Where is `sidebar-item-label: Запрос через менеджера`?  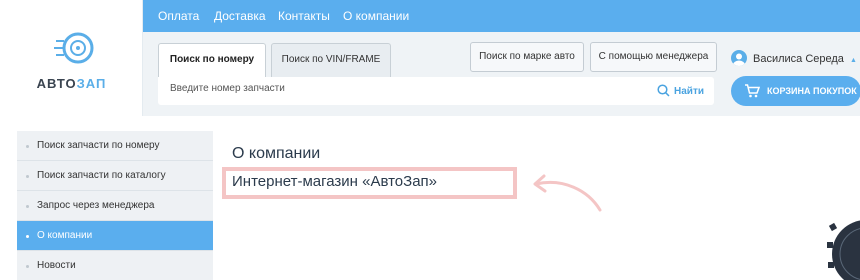
sidebar-item-label: Запрос через менеджера is located at coordinates (96, 205).